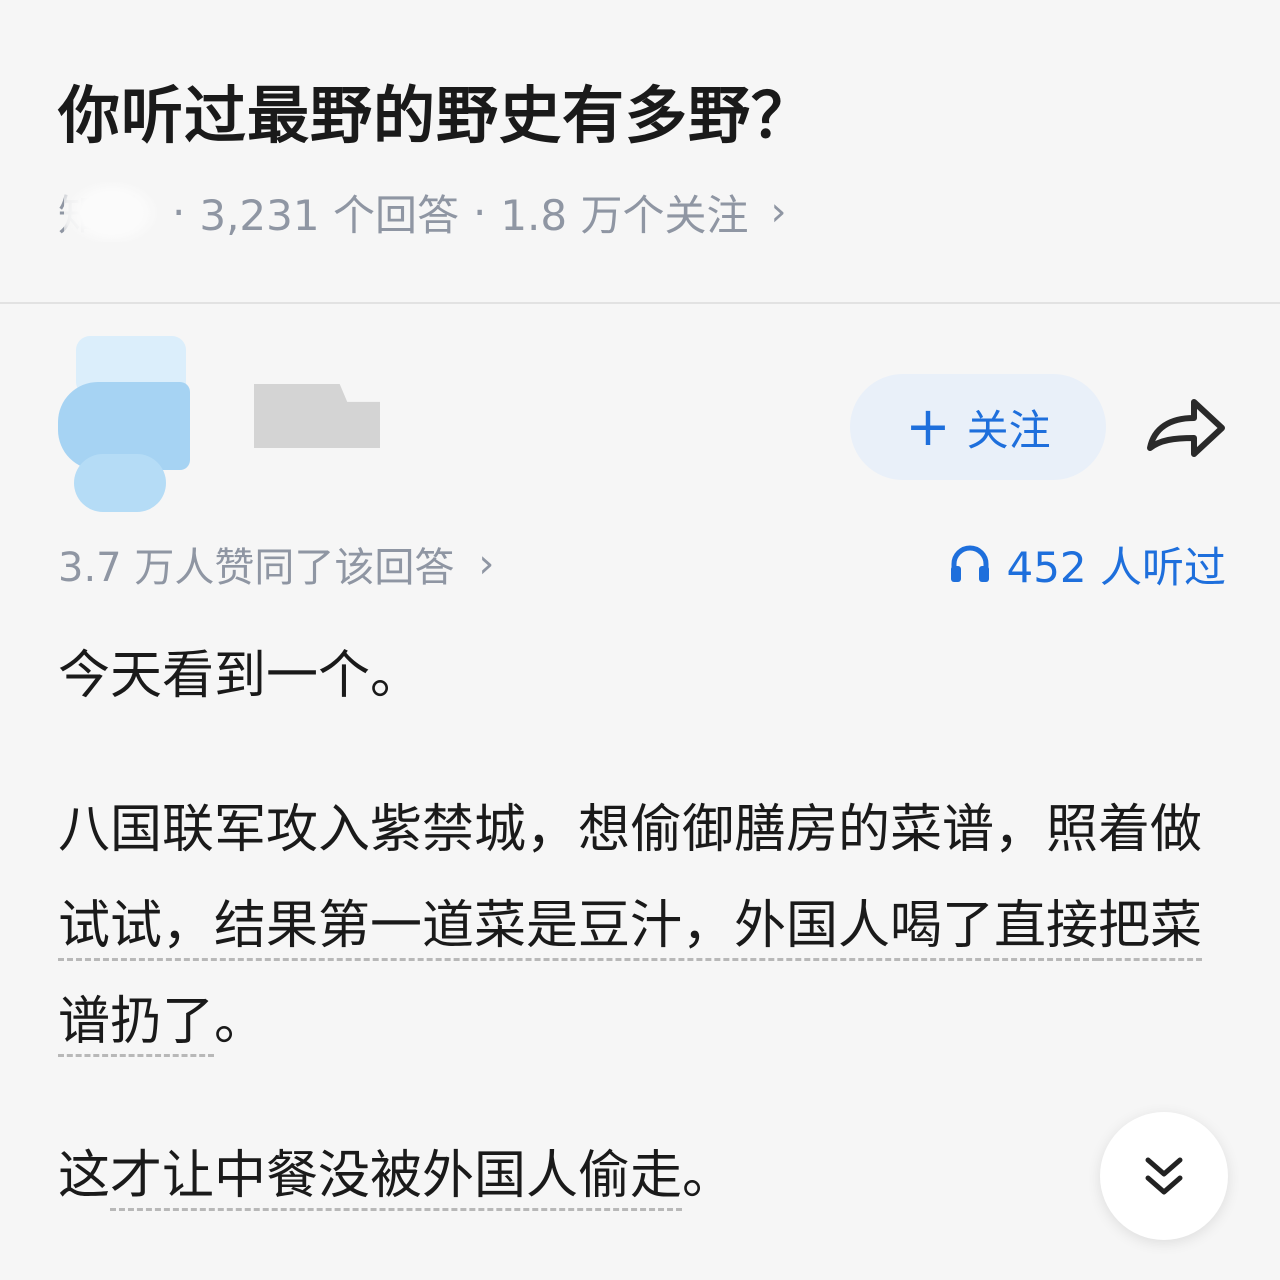  Describe the element at coordinates (1008, 430) in the screenshot. I see `follow-label: 关注` at that location.